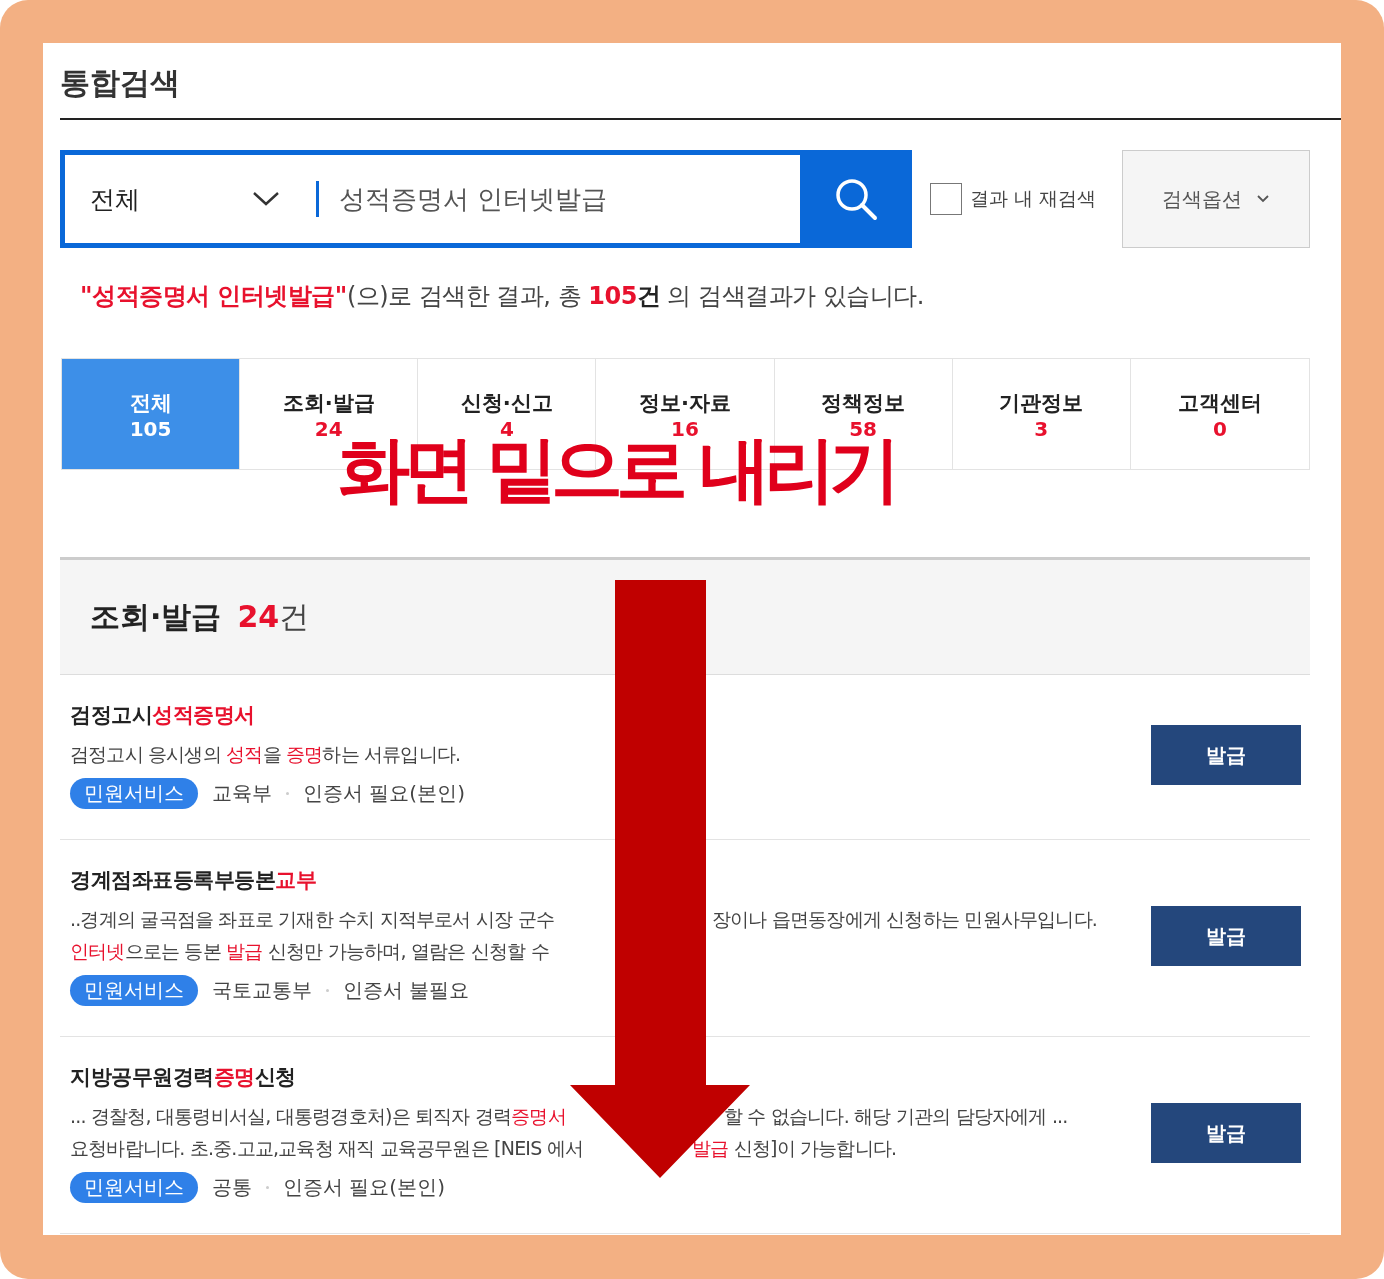 The image size is (1384, 1279). Describe the element at coordinates (1216, 199) in the screenshot. I see `search-options-button: 검색옵션` at that location.